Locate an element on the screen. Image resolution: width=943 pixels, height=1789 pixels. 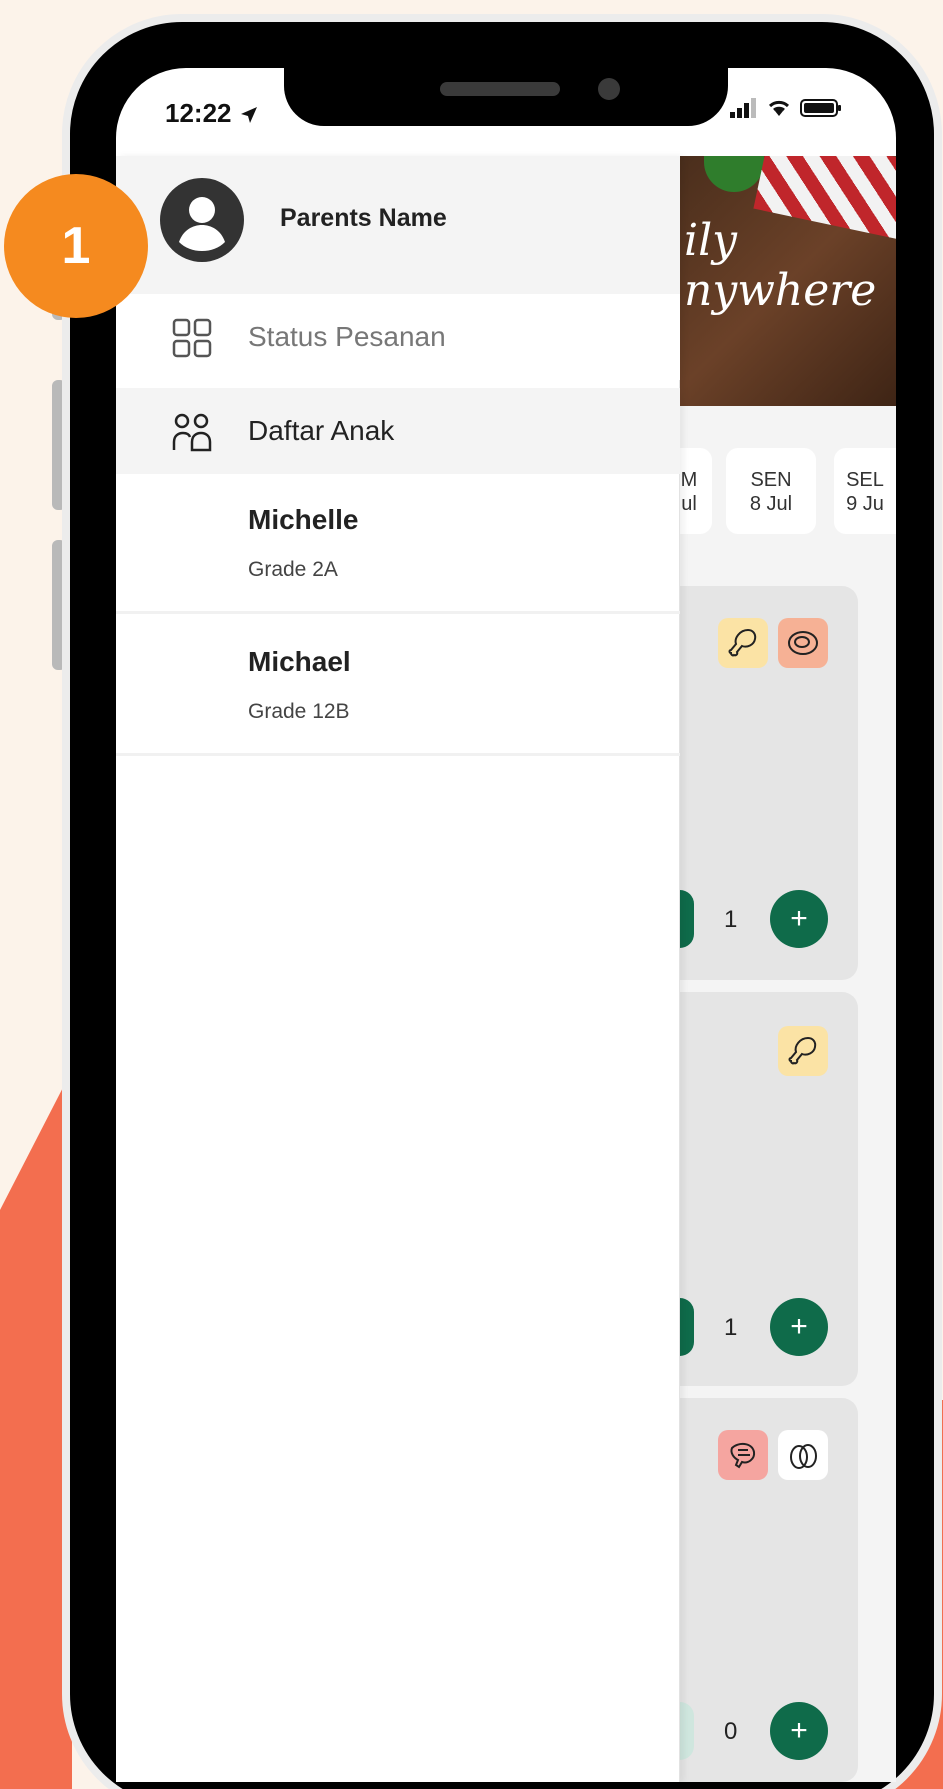
wifi-icon is located at coordinates (779, 108).